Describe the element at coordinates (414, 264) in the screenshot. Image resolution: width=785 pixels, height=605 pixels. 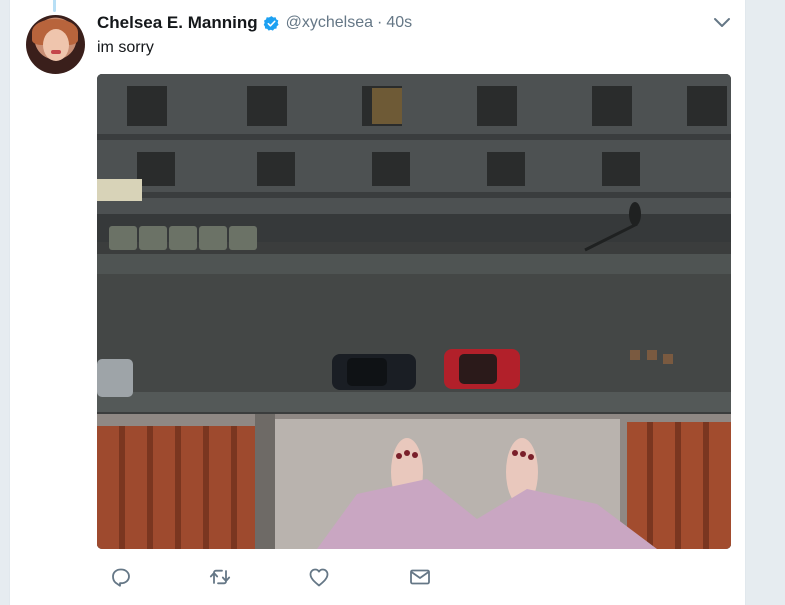
I see `photo-sidewalk` at that location.